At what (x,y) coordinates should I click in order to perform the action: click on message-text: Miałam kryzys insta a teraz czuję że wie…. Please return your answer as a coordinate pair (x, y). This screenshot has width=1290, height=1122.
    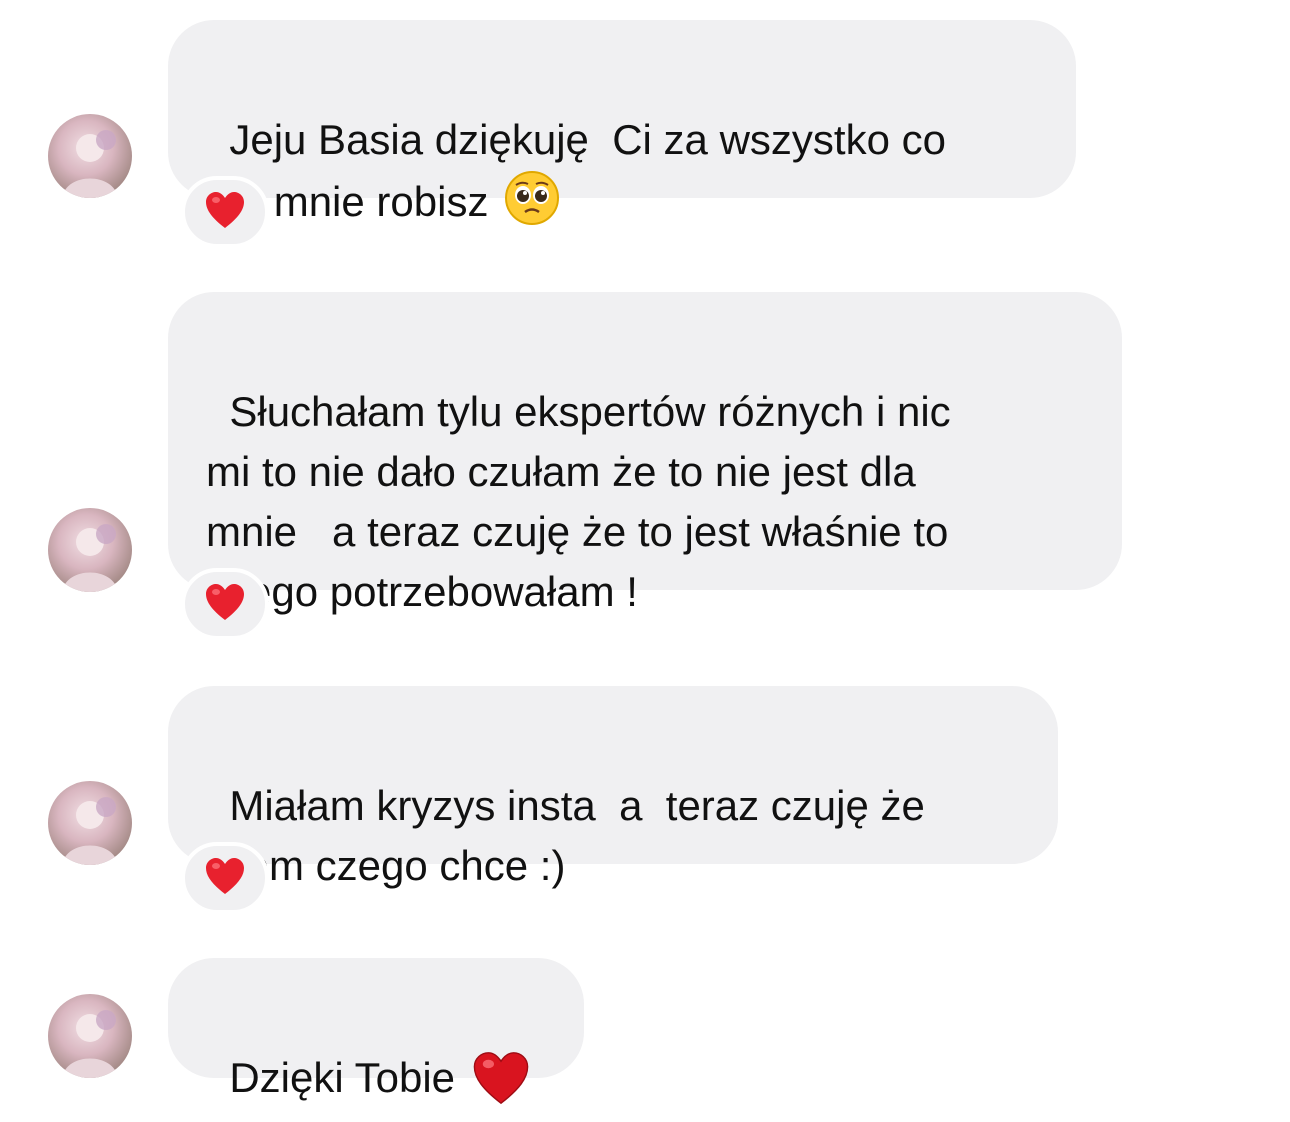
    Looking at the image, I should click on (565, 835).